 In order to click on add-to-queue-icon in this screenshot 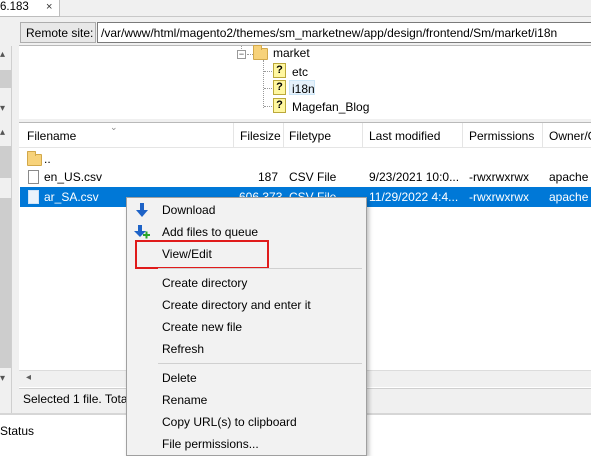, I will do `click(142, 232)`.